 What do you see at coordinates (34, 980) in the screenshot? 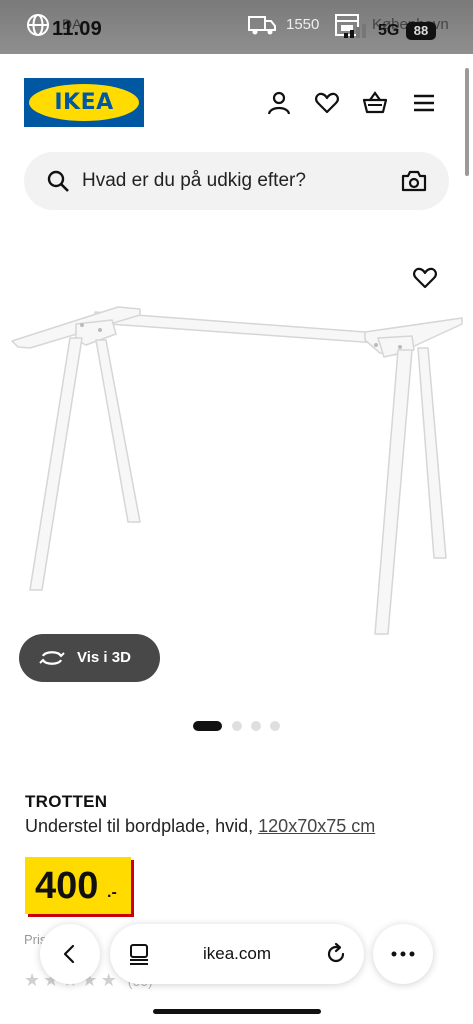
I see `star-icon: ★` at bounding box center [34, 980].